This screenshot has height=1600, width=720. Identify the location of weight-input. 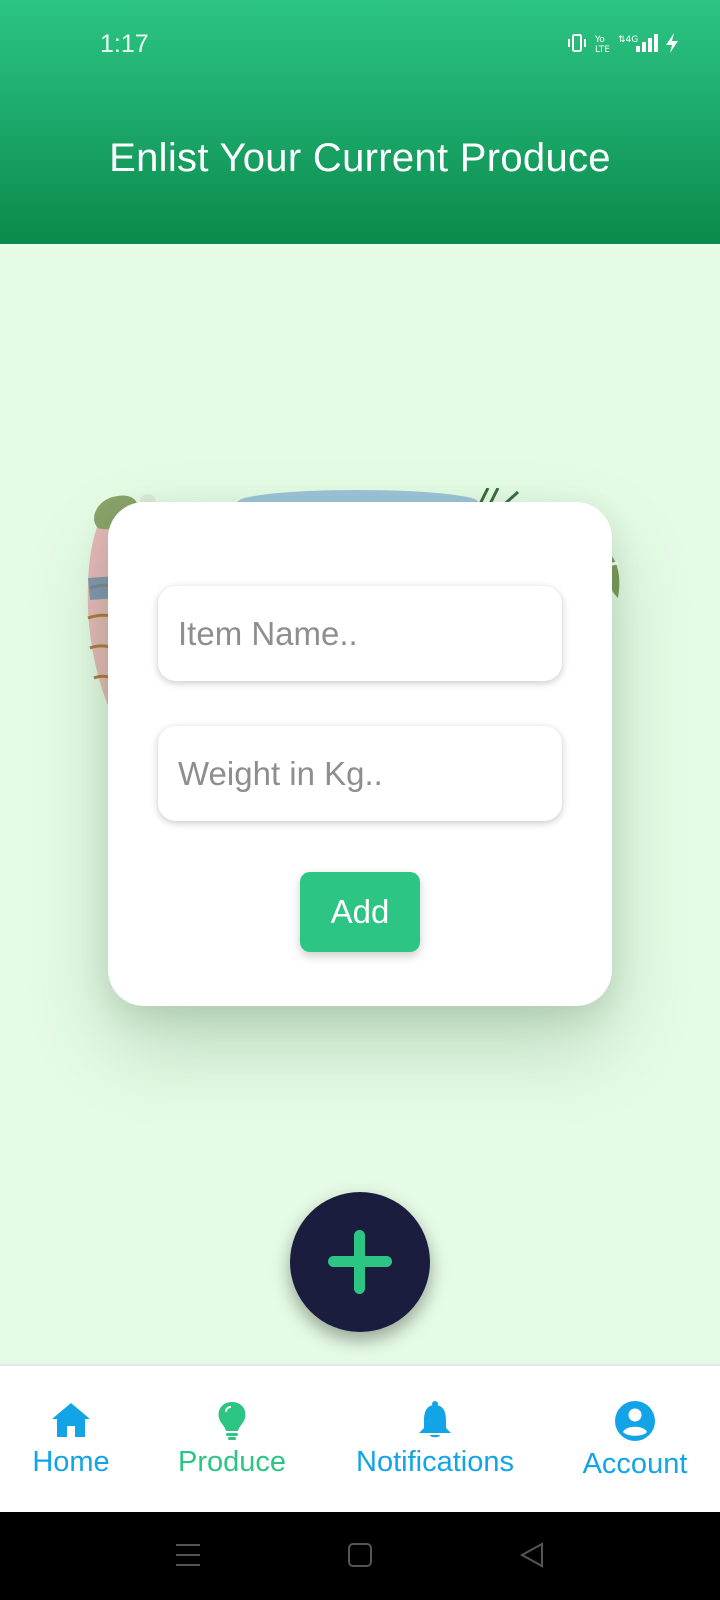
(360, 773).